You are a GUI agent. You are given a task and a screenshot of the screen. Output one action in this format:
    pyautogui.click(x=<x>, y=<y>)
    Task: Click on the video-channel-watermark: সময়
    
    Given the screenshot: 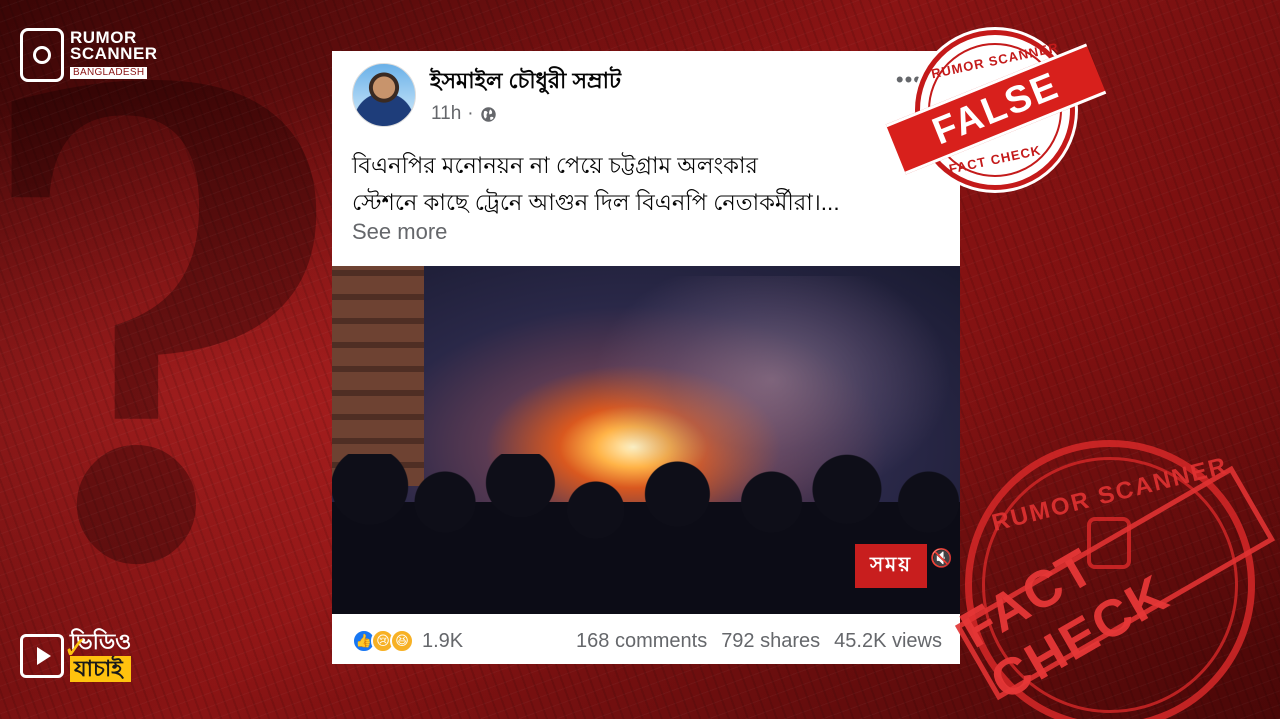 What is the action you would take?
    pyautogui.click(x=891, y=566)
    